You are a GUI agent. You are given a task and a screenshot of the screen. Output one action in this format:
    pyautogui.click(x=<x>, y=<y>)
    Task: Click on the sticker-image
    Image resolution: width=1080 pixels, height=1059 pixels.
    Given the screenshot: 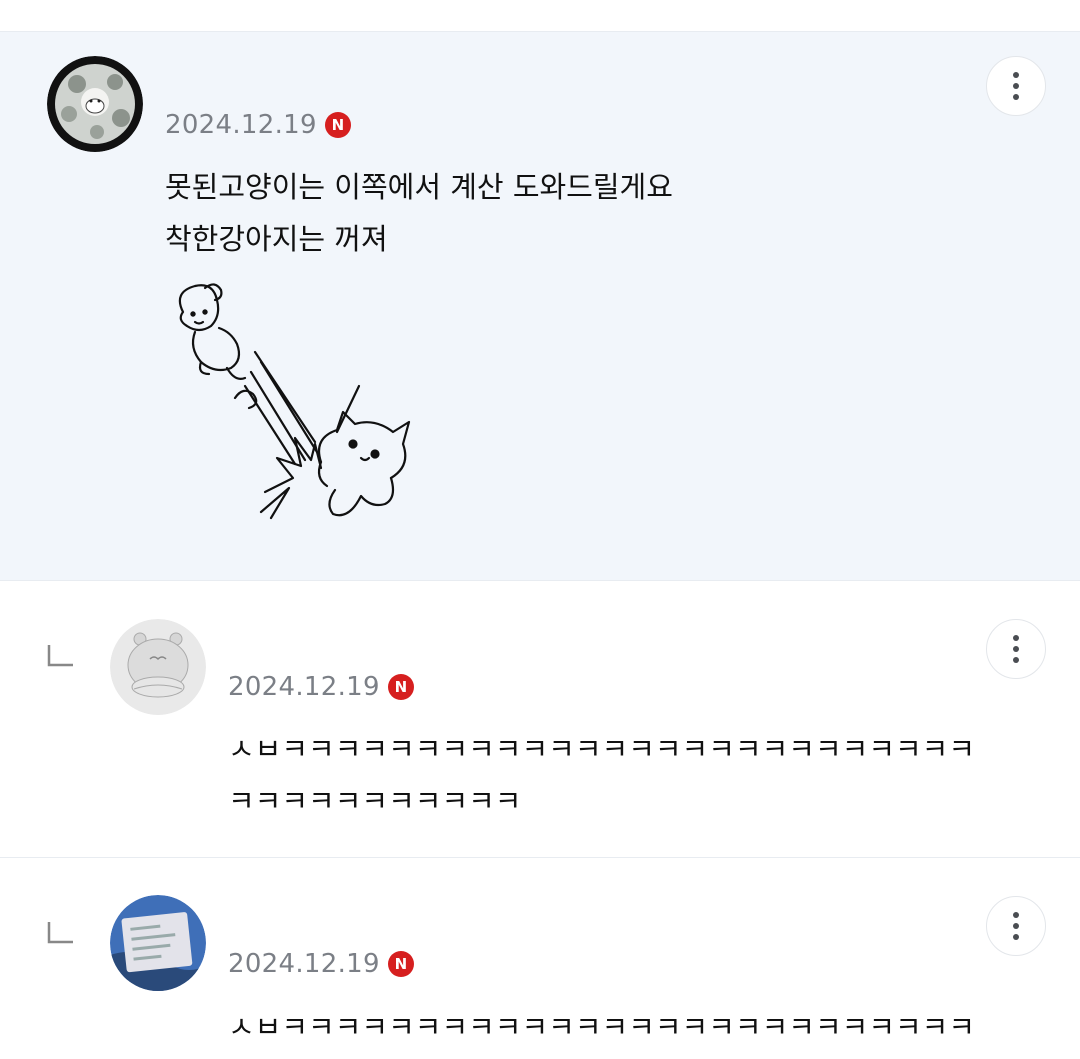 What is the action you would take?
    pyautogui.click(x=290, y=407)
    